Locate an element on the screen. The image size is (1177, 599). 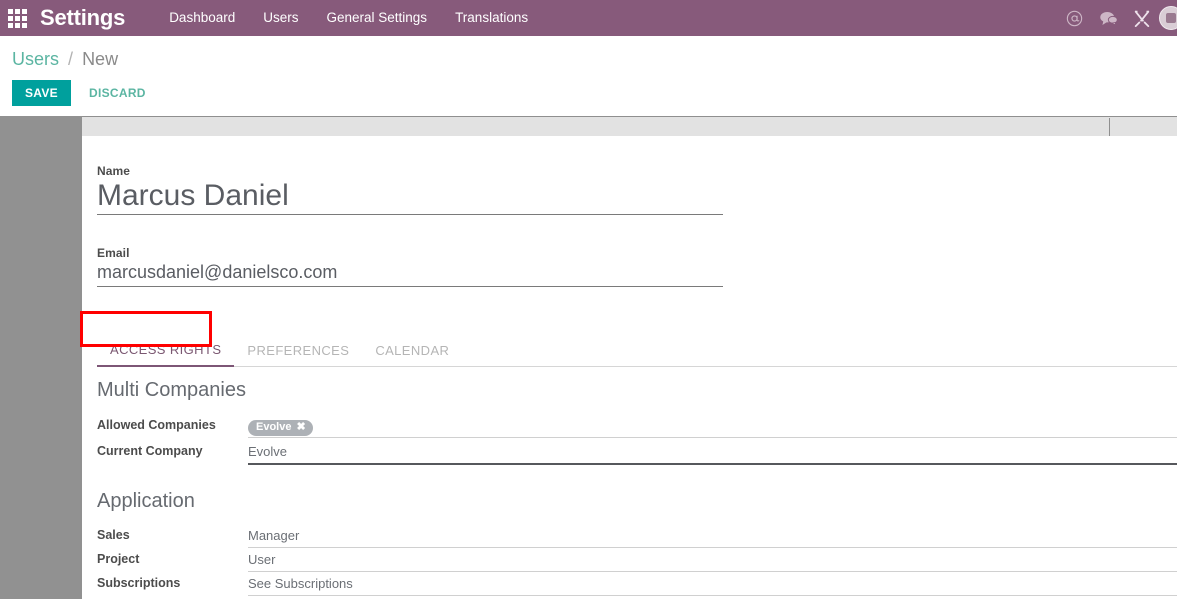
avatar-image is located at coordinates (1168, 18).